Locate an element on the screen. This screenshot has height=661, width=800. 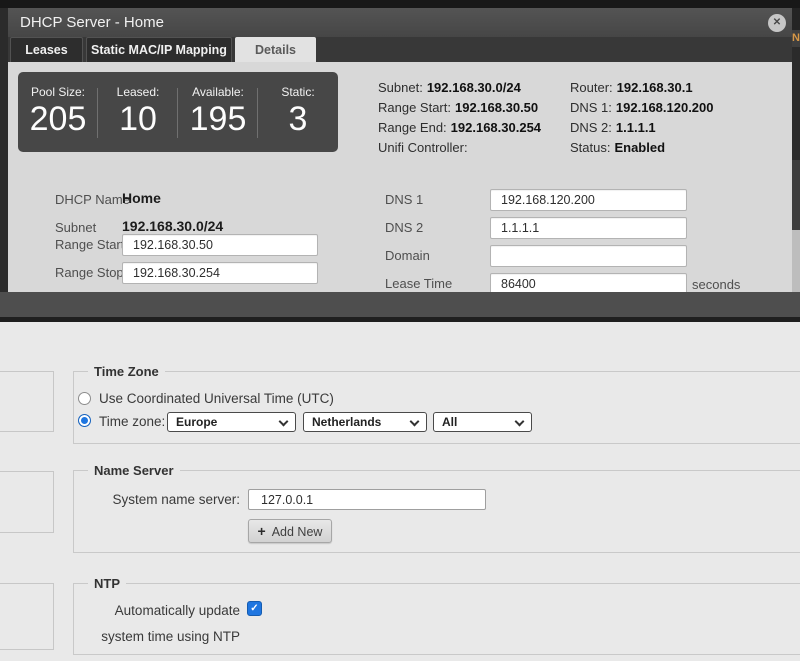
domain-input is located at coordinates (588, 256).